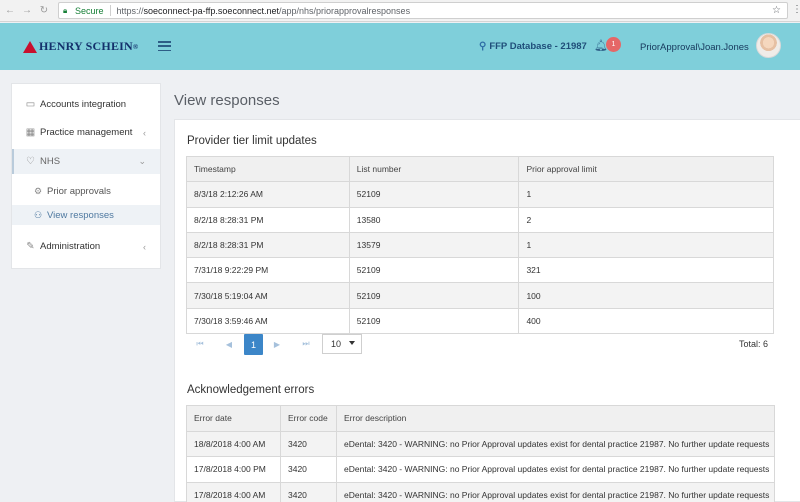 The image size is (800, 502). What do you see at coordinates (211, 10) in the screenshot?
I see `url-host: soeconnect-pa-ffp.soeconnect.net` at bounding box center [211, 10].